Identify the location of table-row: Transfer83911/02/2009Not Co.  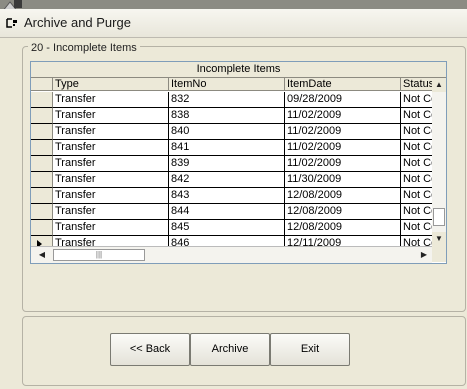
(231, 164).